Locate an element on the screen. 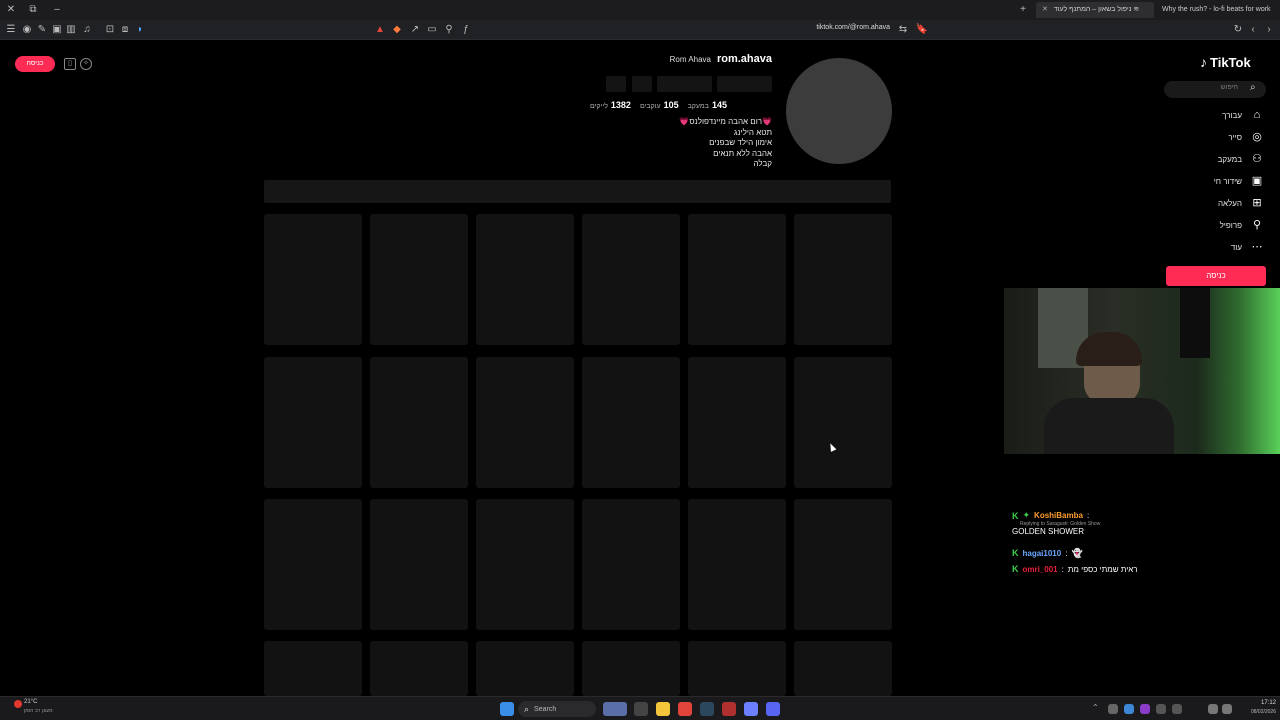 The width and height of the screenshot is (1280, 720). clock-date: 08/02/2026 is located at coordinates (1253, 712).